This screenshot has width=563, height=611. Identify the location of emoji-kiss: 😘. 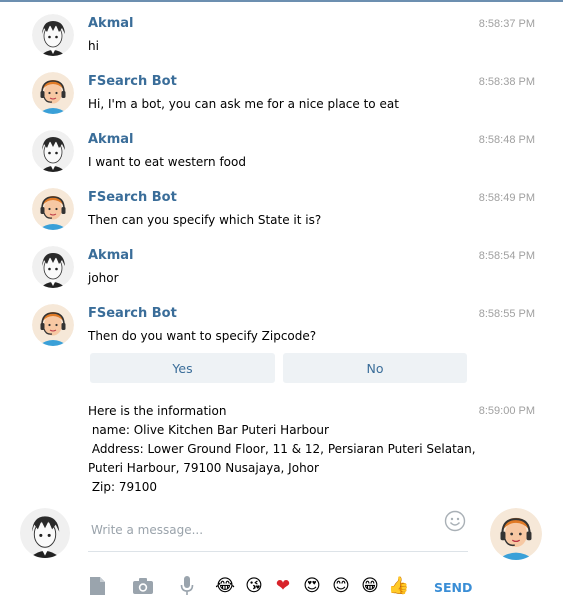
(254, 586).